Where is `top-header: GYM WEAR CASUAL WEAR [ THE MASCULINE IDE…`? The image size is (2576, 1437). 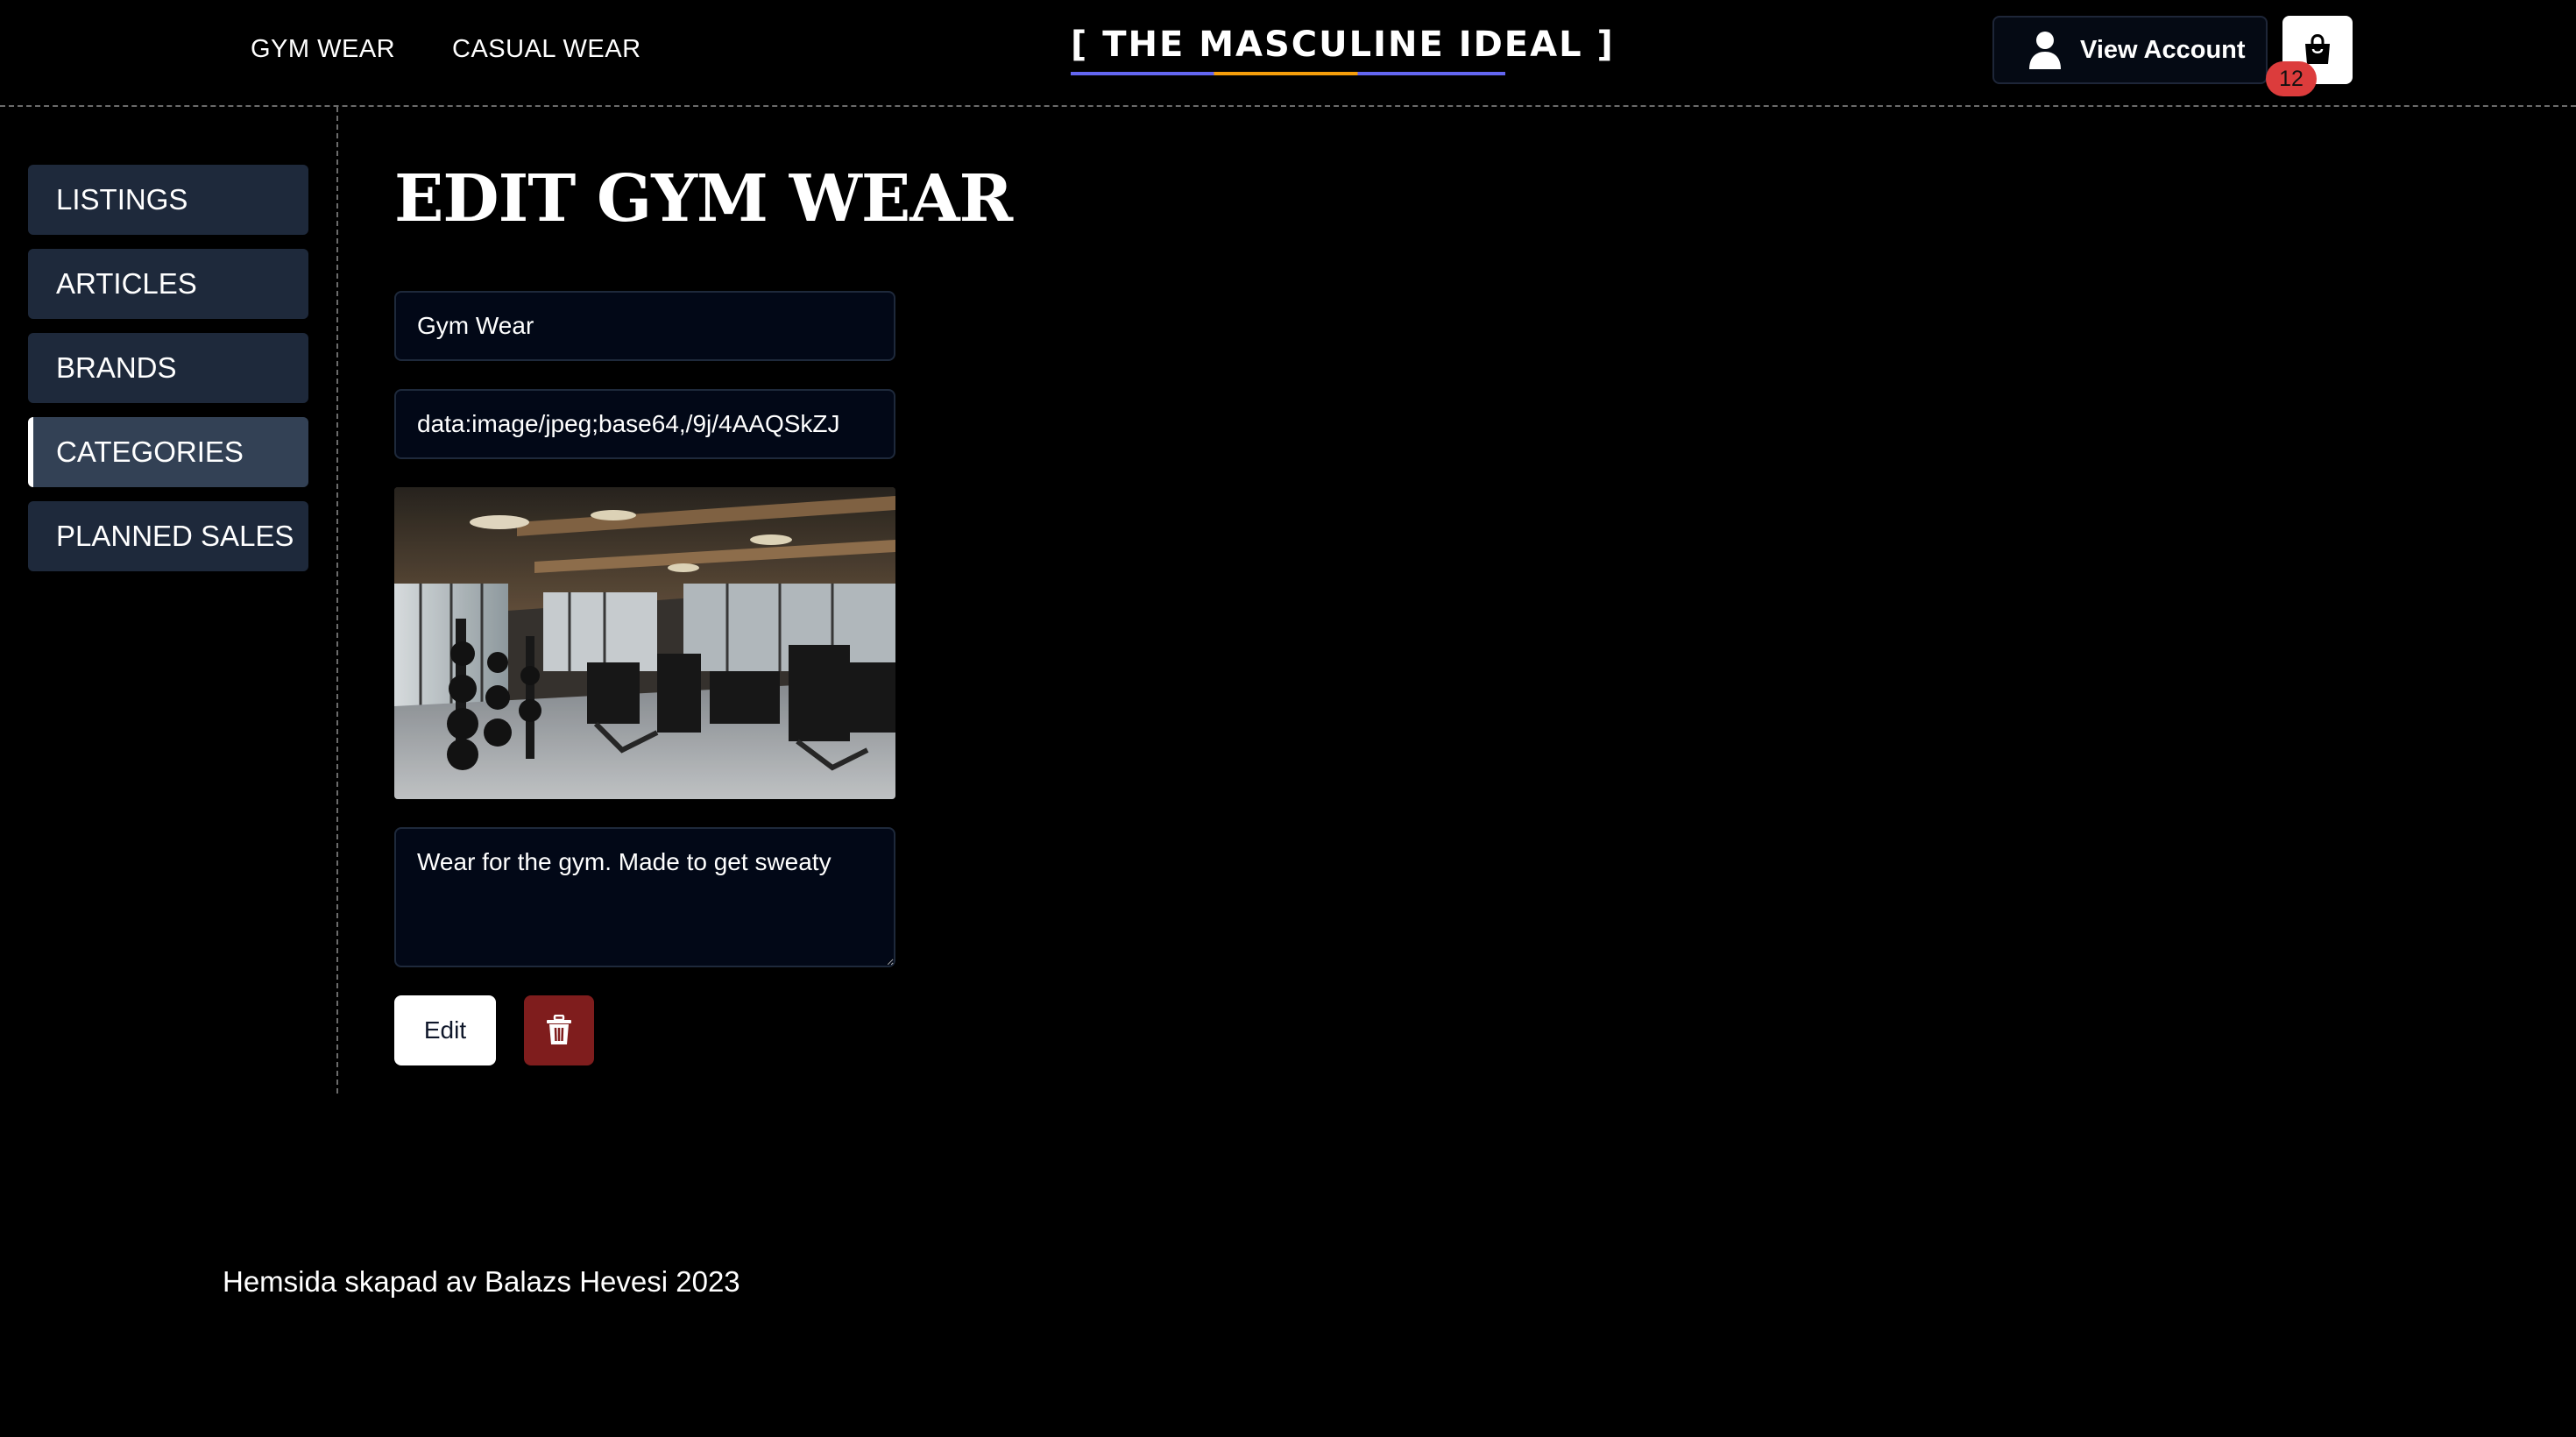
top-header: GYM WEAR CASUAL WEAR [ THE MASCULINE IDE… is located at coordinates (1288, 53).